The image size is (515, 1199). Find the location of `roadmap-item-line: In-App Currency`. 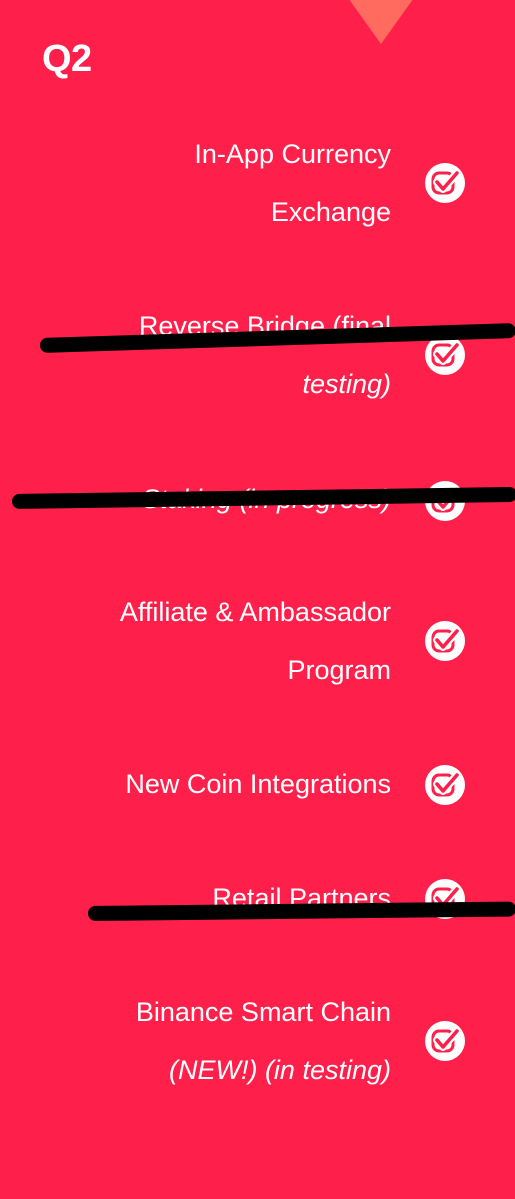

roadmap-item-line: In-App Currency is located at coordinates (292, 154).